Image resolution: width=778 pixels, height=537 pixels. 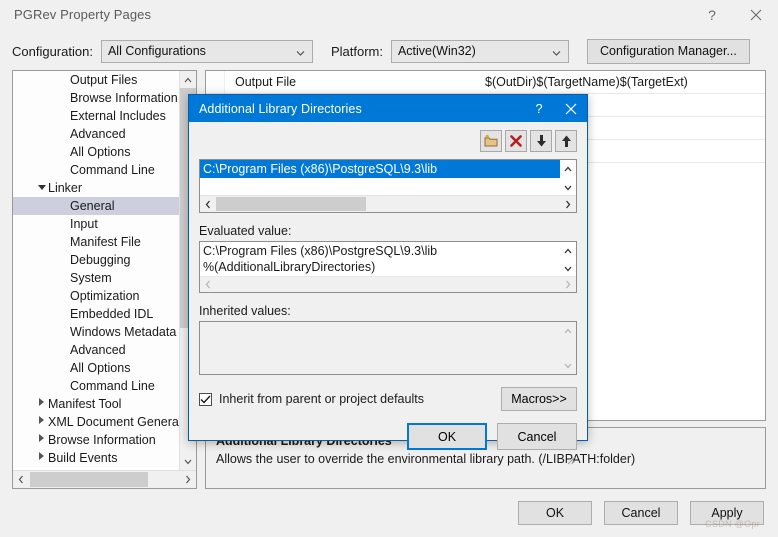 I want to click on tree-item-general: General, so click(x=96, y=206).